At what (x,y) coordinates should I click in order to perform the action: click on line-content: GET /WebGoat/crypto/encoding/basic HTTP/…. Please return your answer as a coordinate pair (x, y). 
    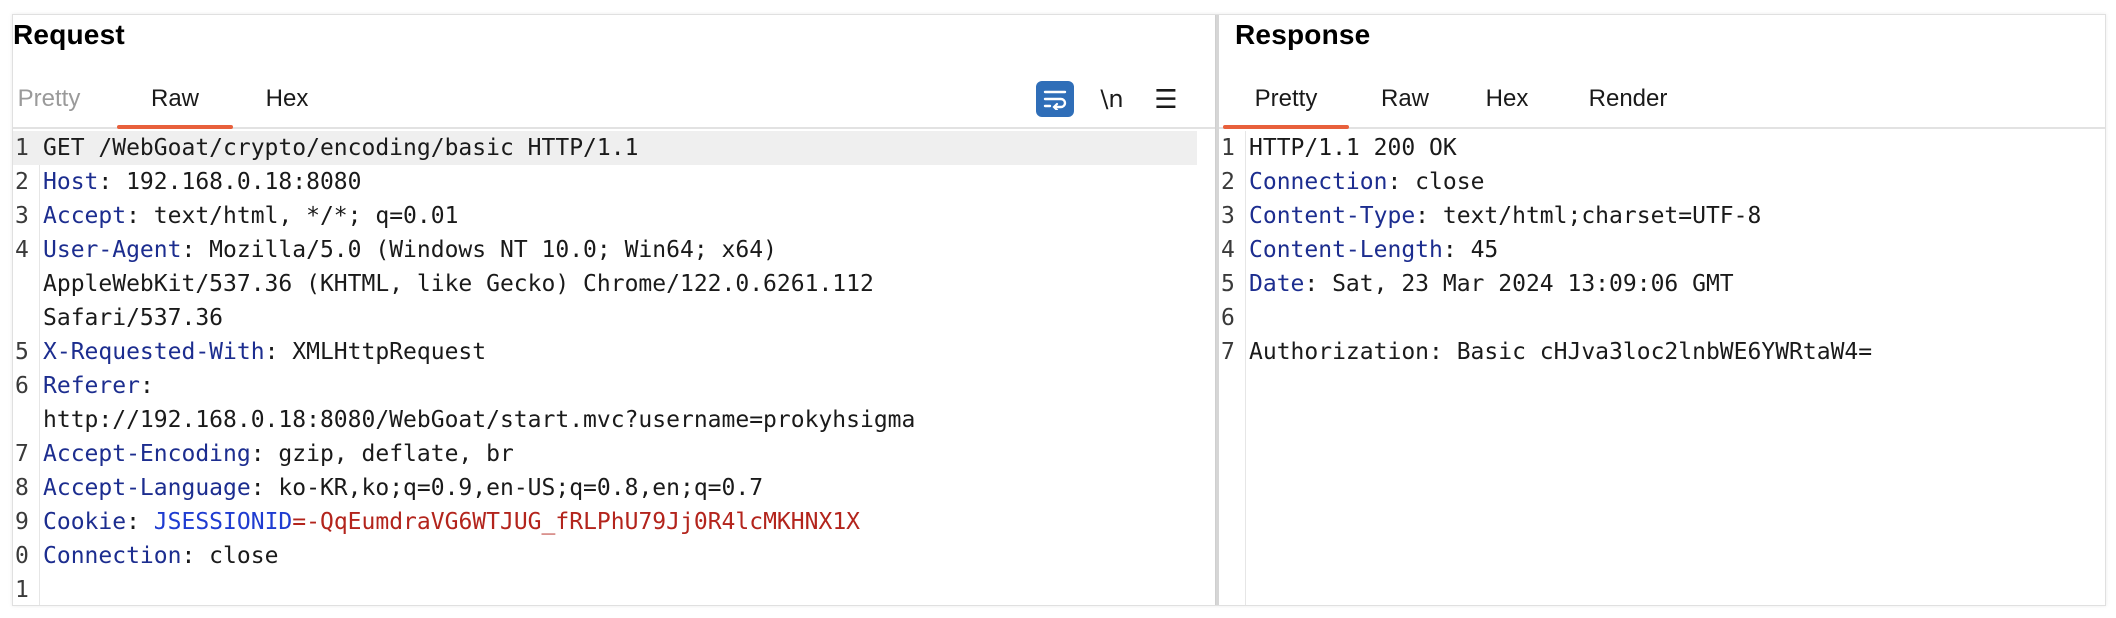
    Looking at the image, I should click on (341, 148).